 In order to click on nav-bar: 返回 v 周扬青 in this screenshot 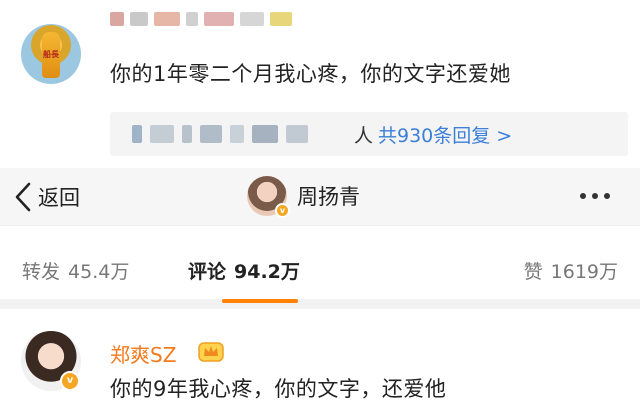, I will do `click(320, 197)`.